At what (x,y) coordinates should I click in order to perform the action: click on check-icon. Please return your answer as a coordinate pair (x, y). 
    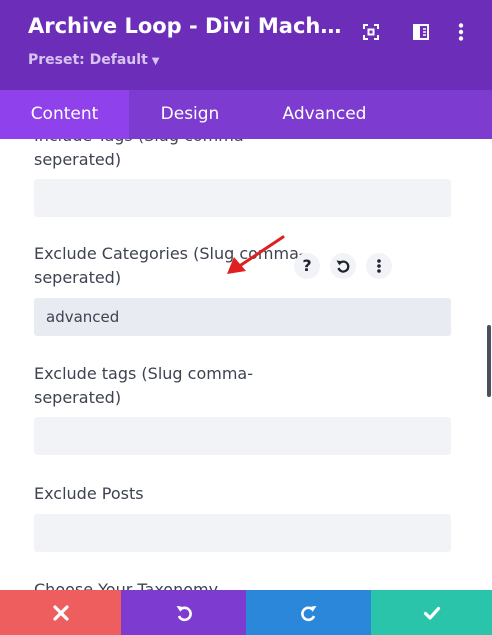
    Looking at the image, I should click on (431, 613).